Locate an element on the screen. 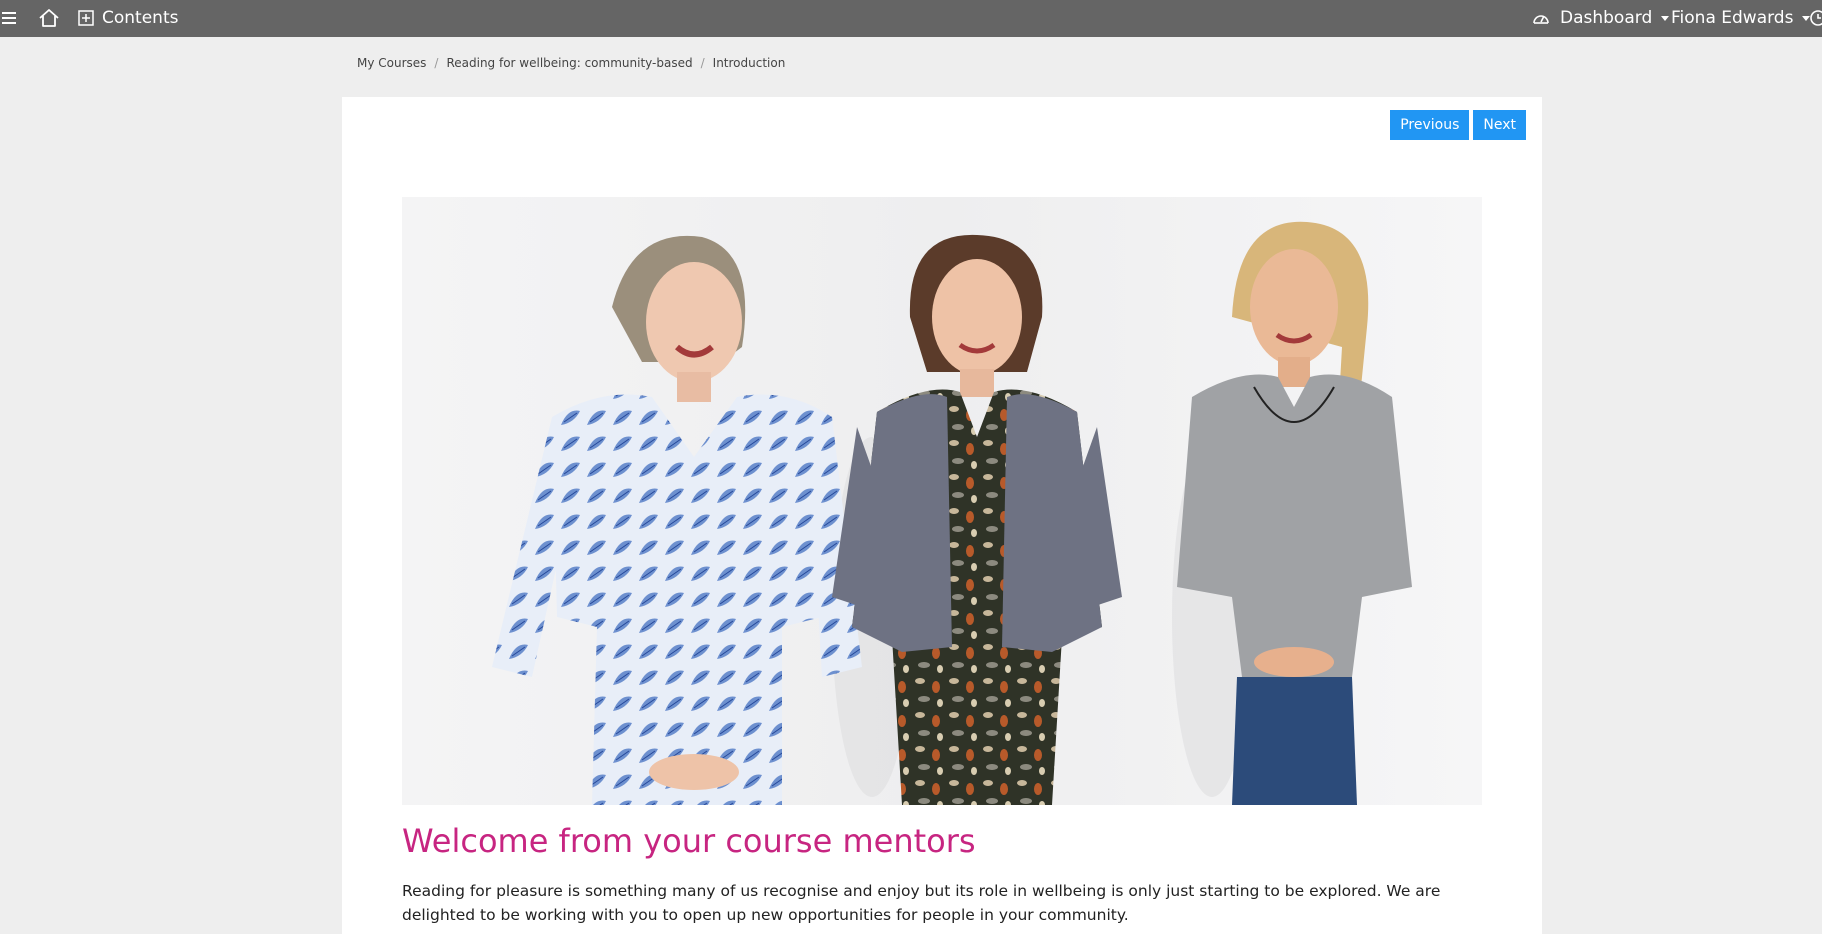  menu-icon is located at coordinates (9, 18).